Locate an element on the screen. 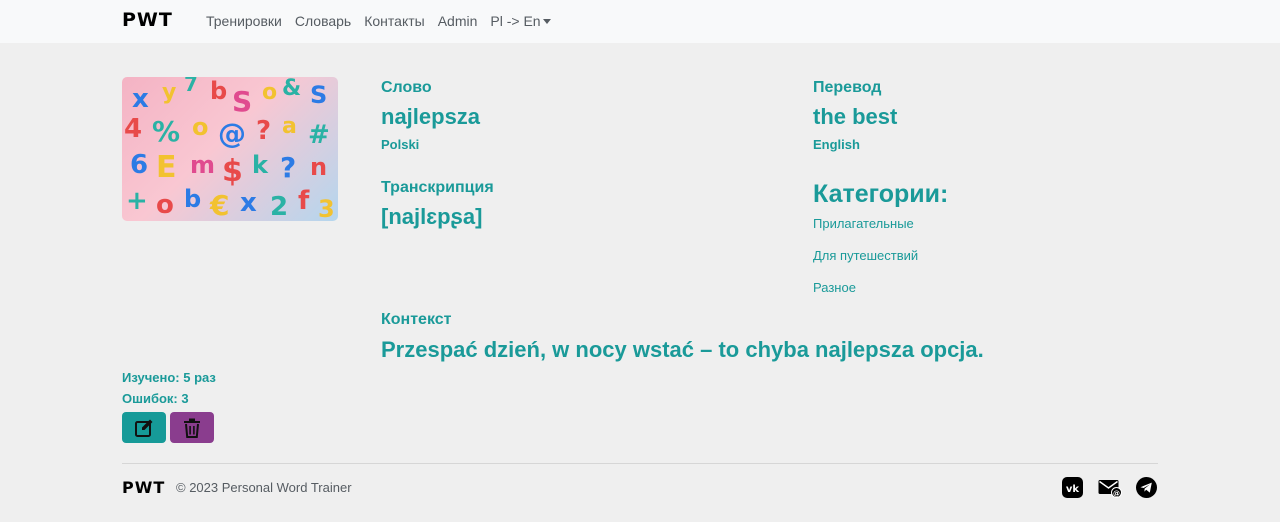  svg-text: m is located at coordinates (202, 165).